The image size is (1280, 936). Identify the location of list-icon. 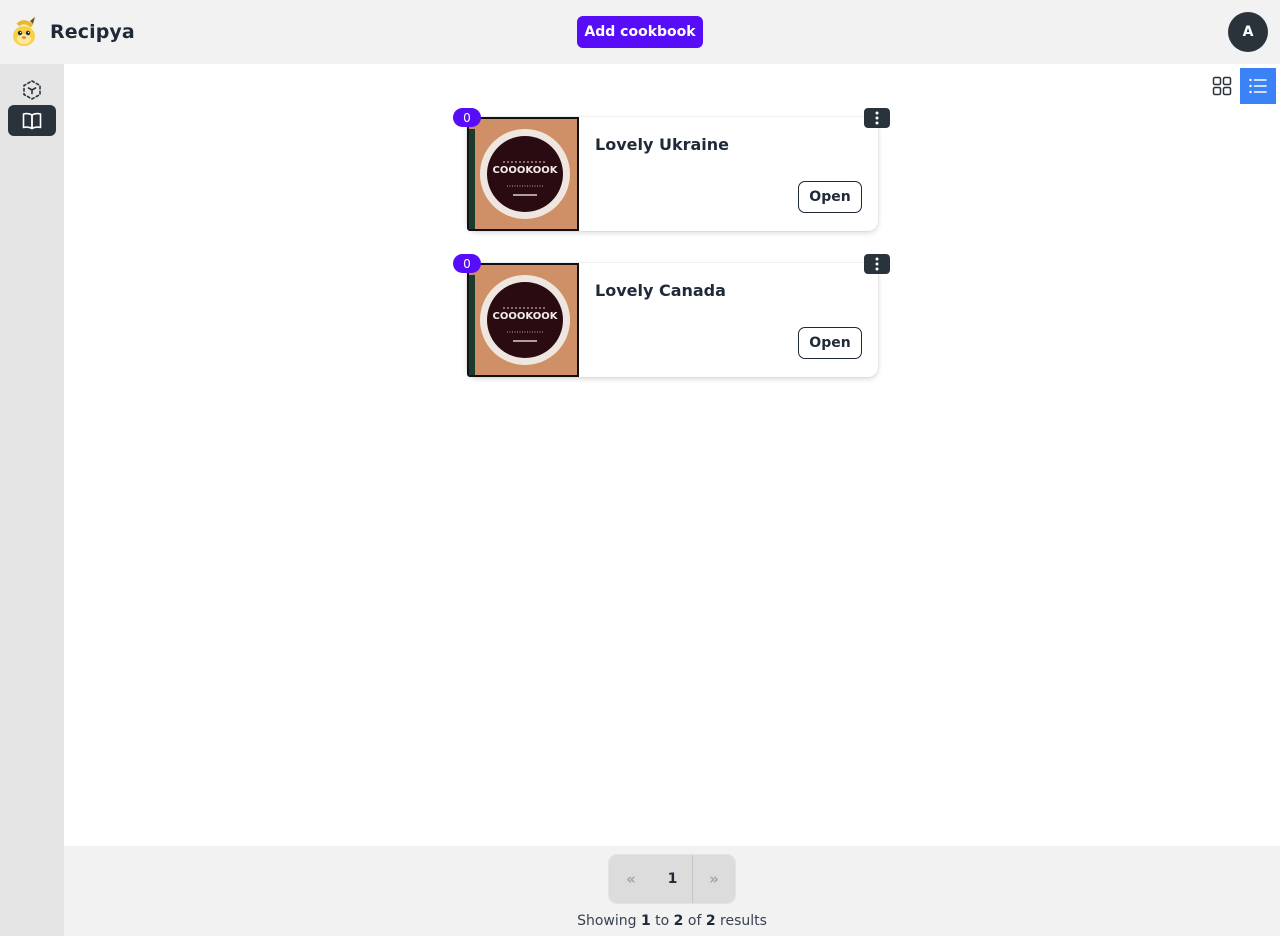
(1258, 86).